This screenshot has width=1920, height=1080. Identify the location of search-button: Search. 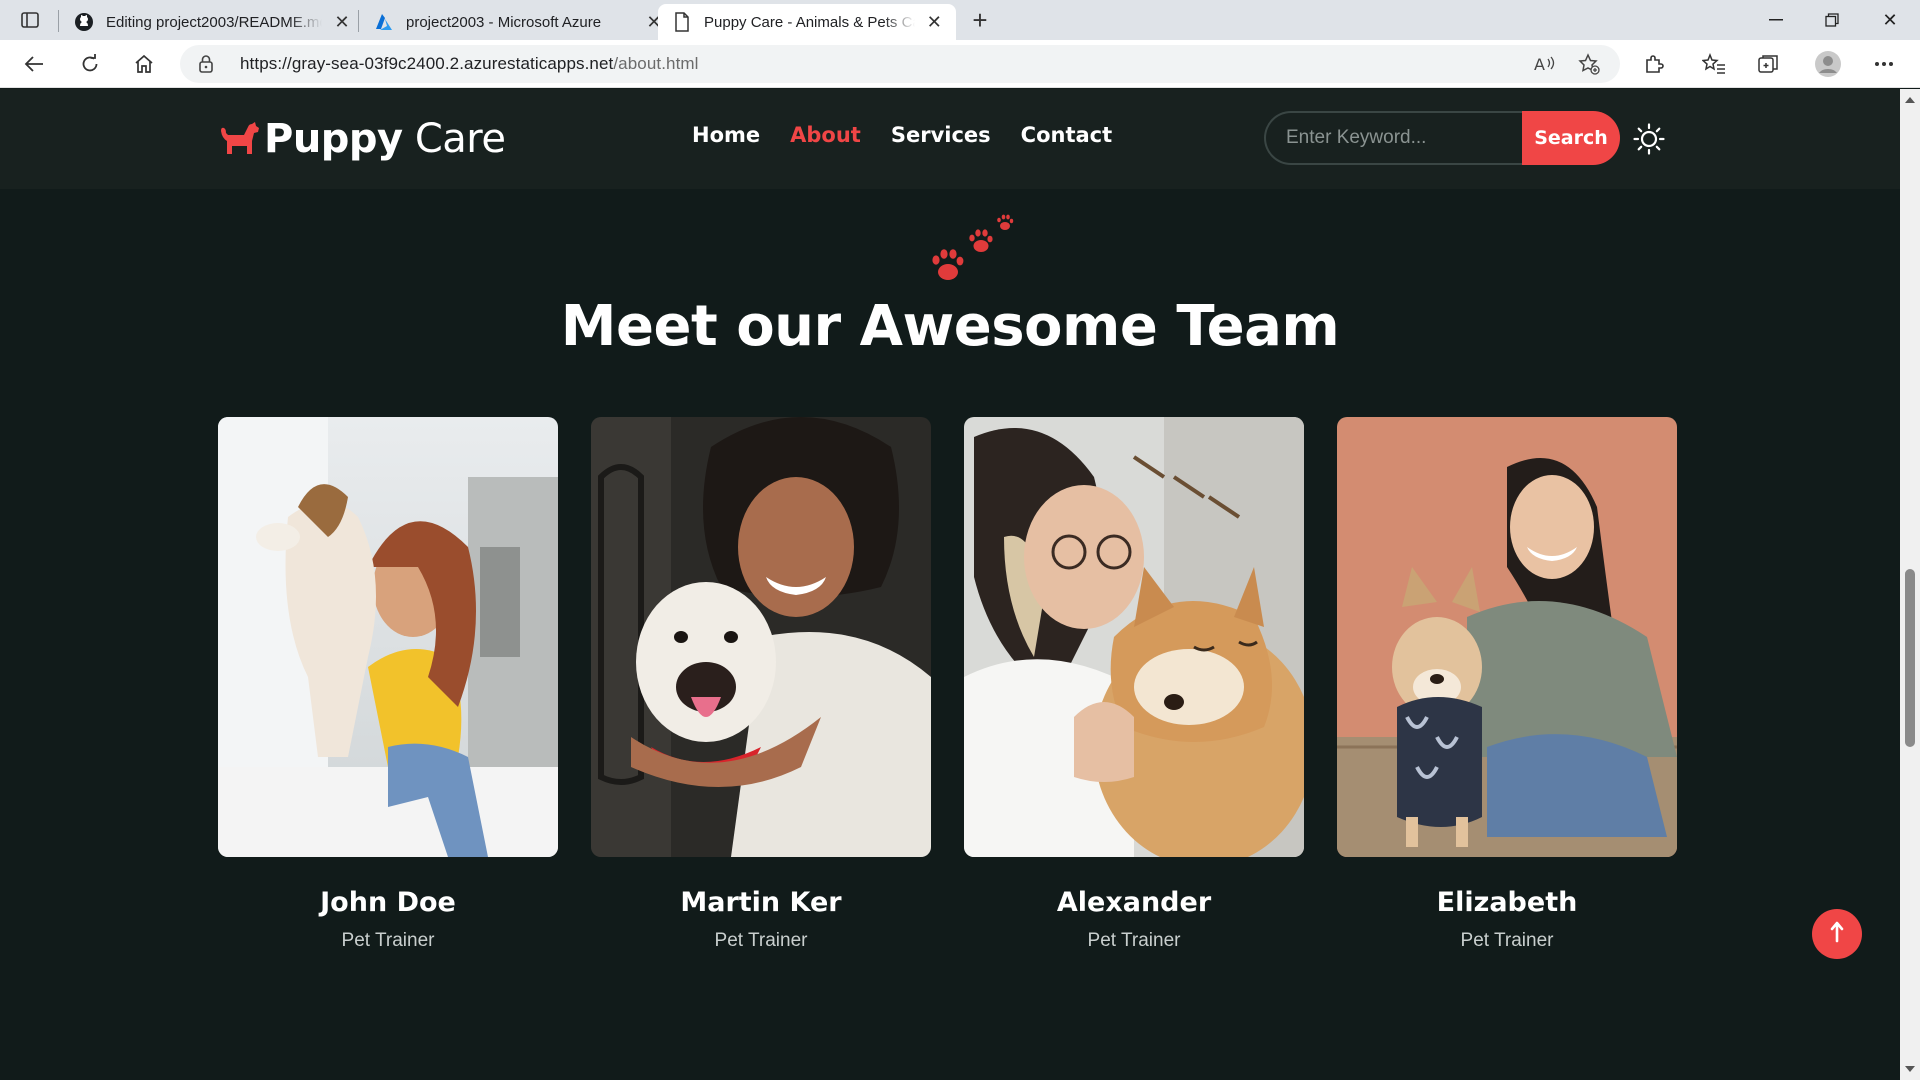
(1571, 138).